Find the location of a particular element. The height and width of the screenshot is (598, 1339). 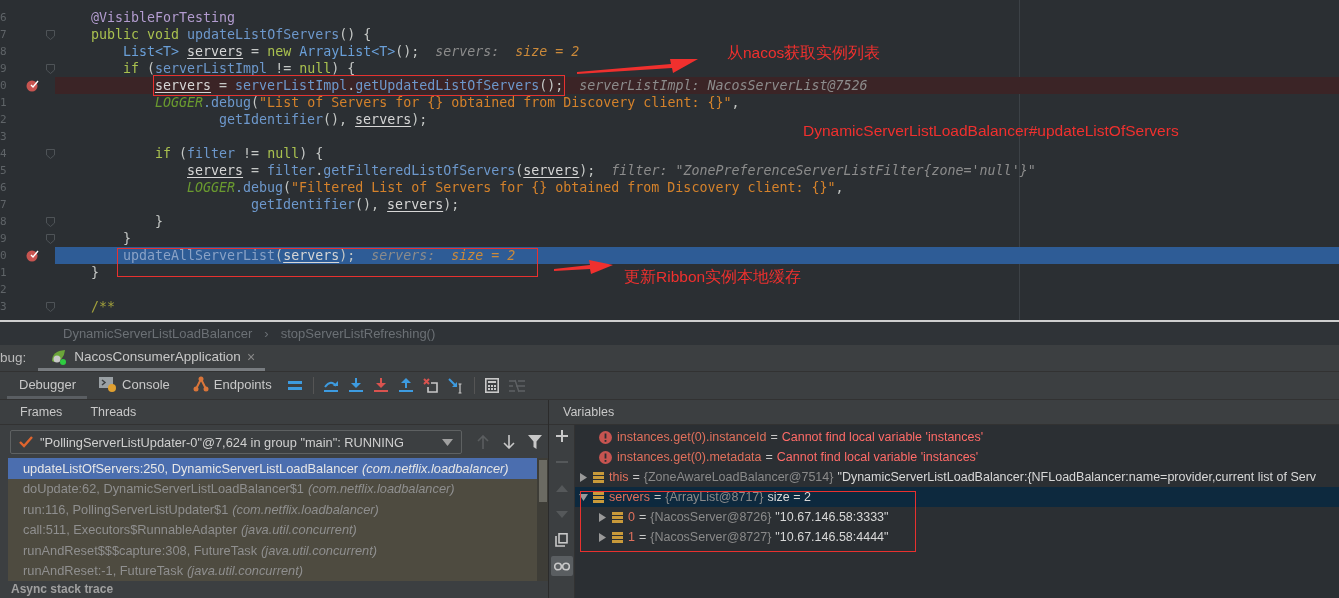

scrollbar-thumb is located at coordinates (542, 481).